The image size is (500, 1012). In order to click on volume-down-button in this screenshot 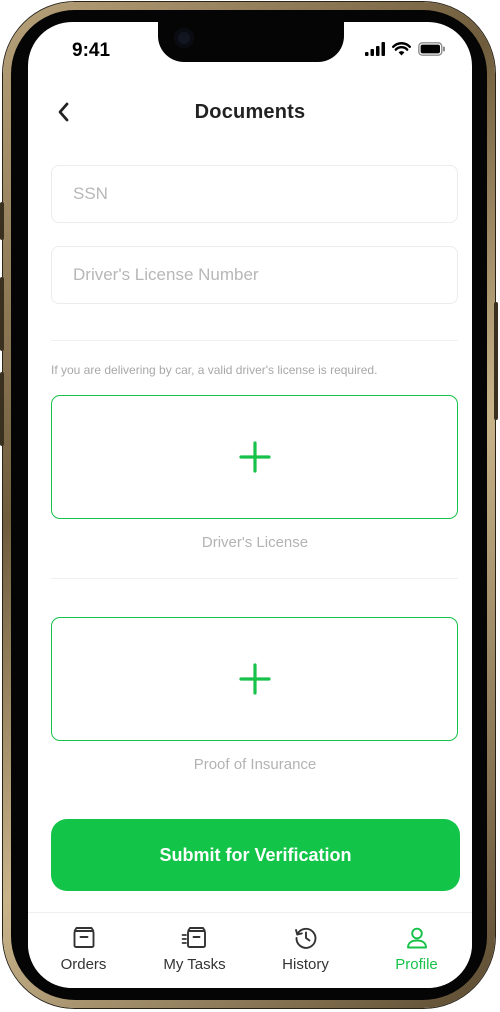, I will do `click(2, 409)`.